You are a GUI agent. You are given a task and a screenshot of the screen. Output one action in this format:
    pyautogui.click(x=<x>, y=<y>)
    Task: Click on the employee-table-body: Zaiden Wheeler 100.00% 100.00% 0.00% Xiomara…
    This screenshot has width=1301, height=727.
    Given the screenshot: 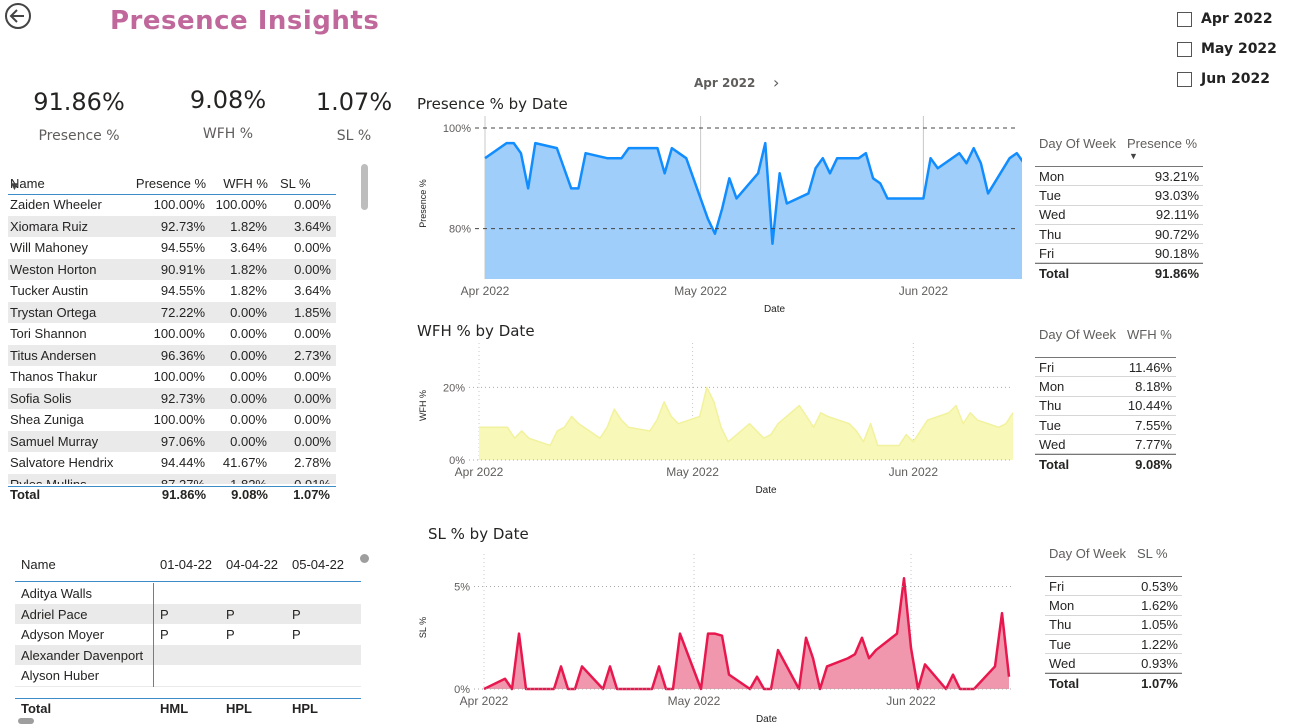 What is the action you would take?
    pyautogui.click(x=172, y=339)
    